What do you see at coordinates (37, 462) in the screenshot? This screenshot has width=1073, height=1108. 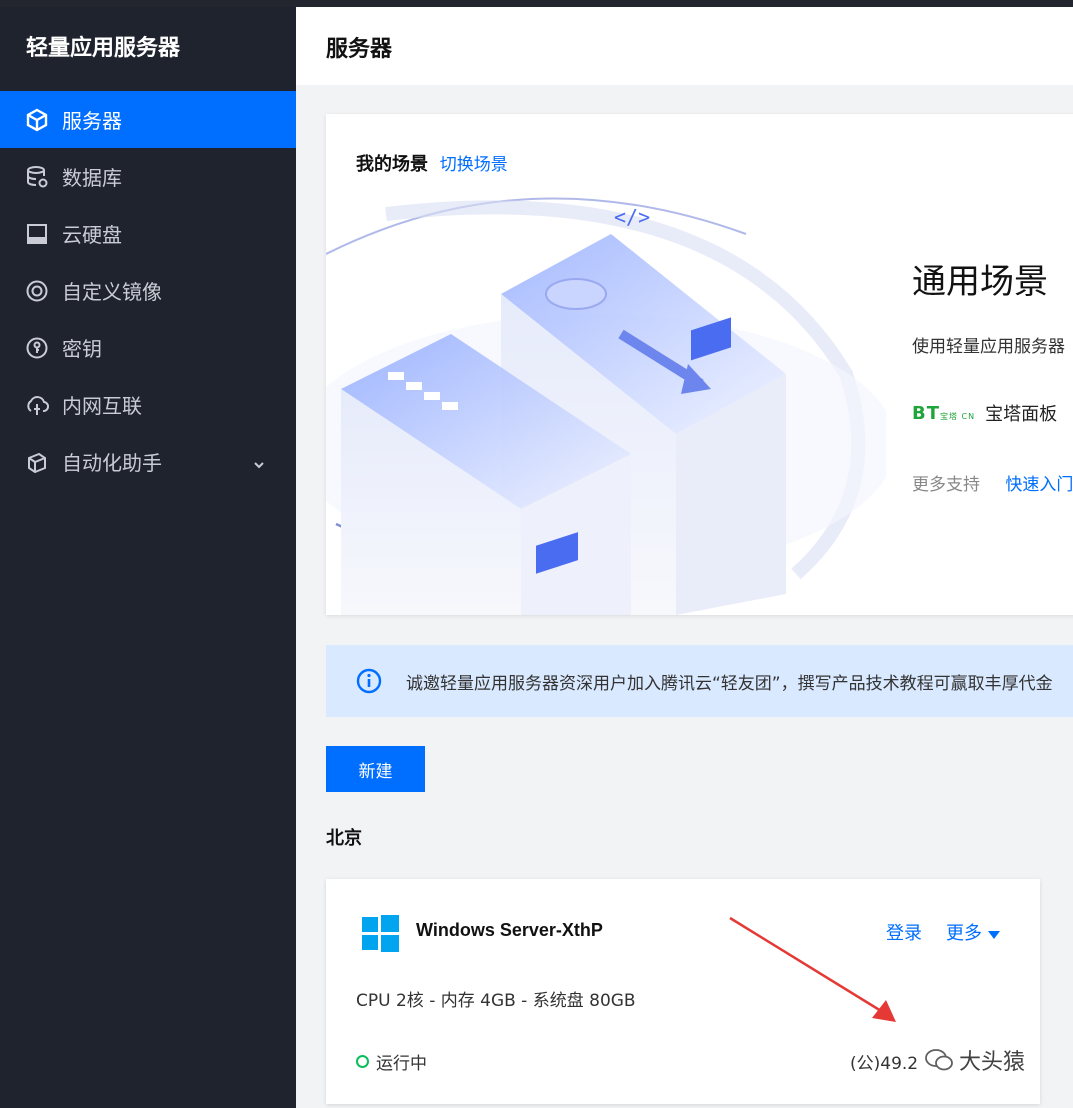 I see `automation-icon` at bounding box center [37, 462].